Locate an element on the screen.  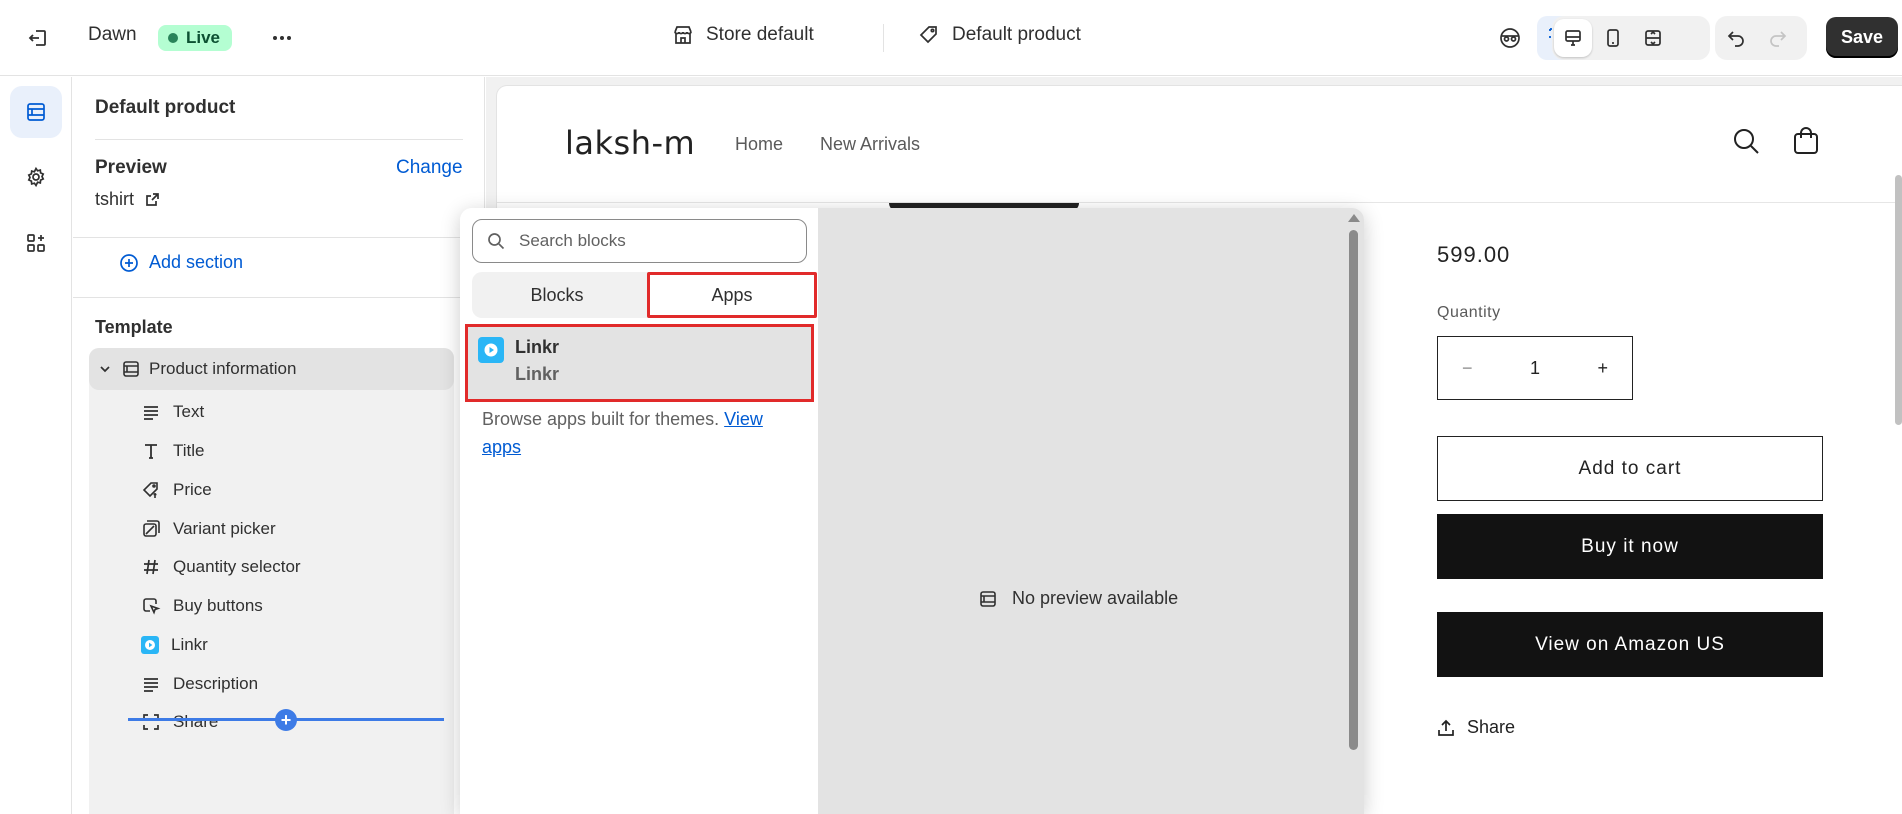
gear-icon is located at coordinates (36, 177).